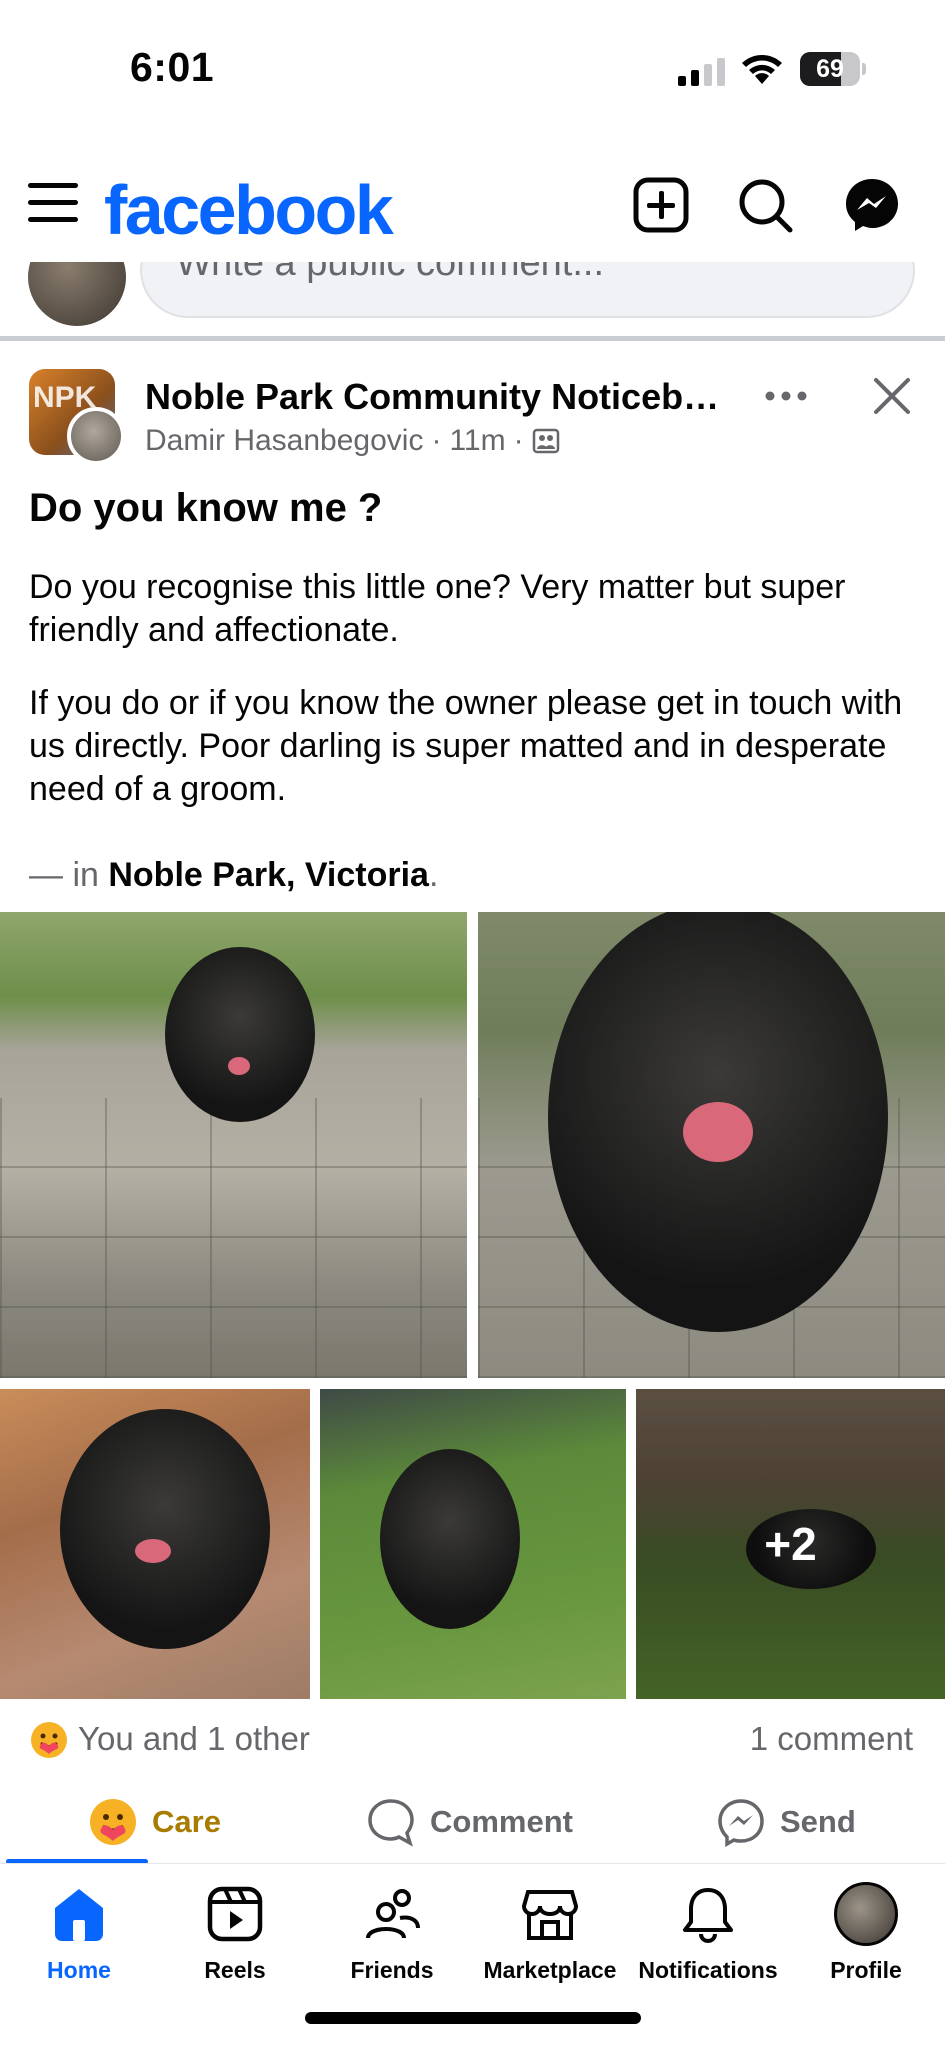 The height and width of the screenshot is (2048, 945). What do you see at coordinates (741, 1823) in the screenshot?
I see `messenger-send-icon` at bounding box center [741, 1823].